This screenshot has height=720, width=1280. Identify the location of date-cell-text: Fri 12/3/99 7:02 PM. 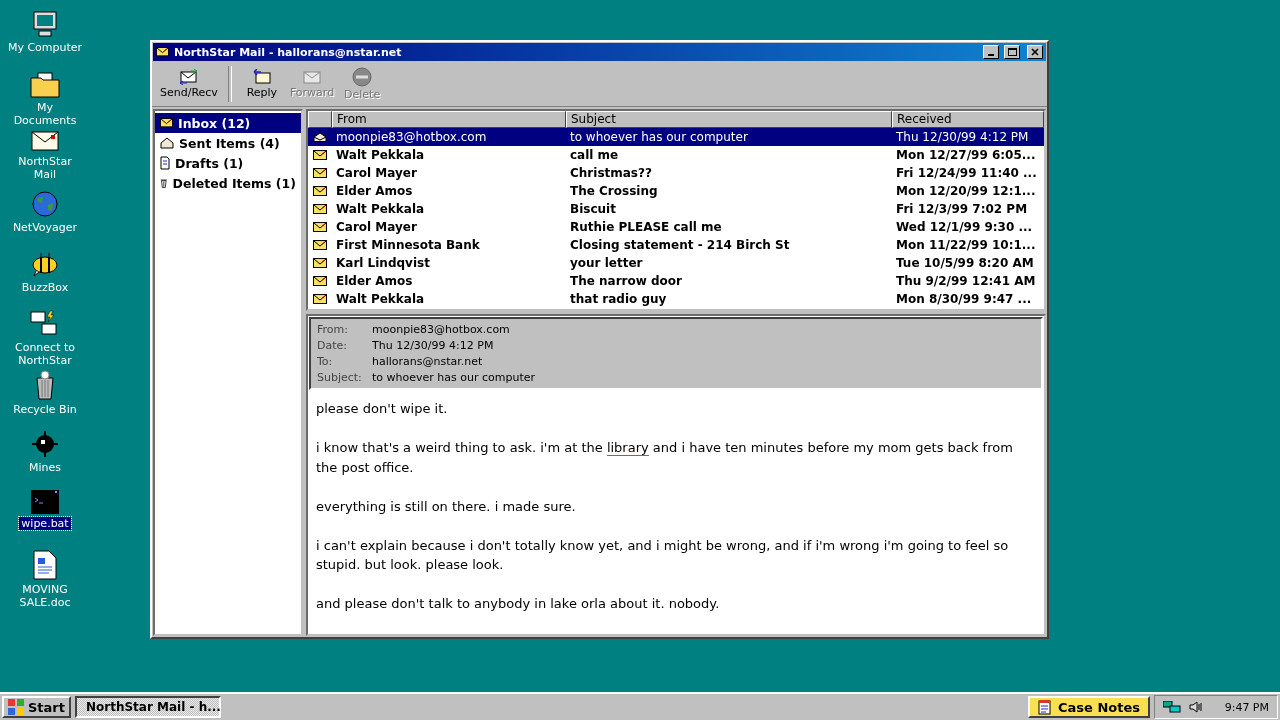
(962, 209).